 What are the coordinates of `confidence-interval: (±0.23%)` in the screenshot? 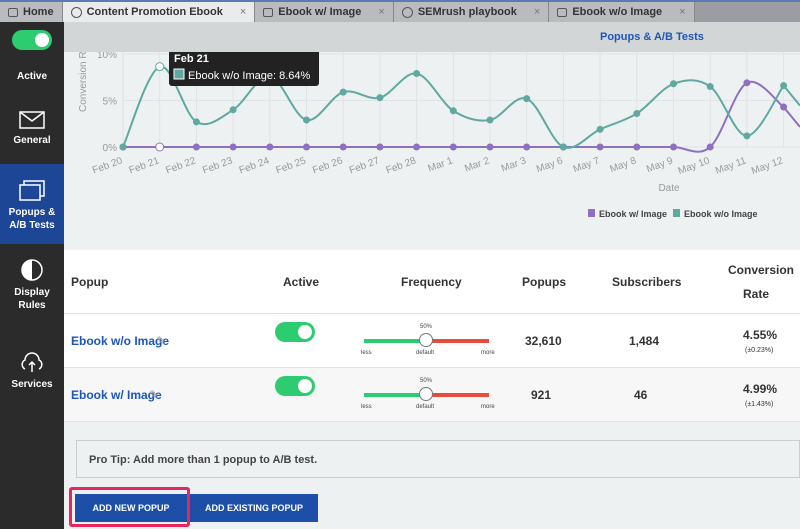 It's located at (759, 350).